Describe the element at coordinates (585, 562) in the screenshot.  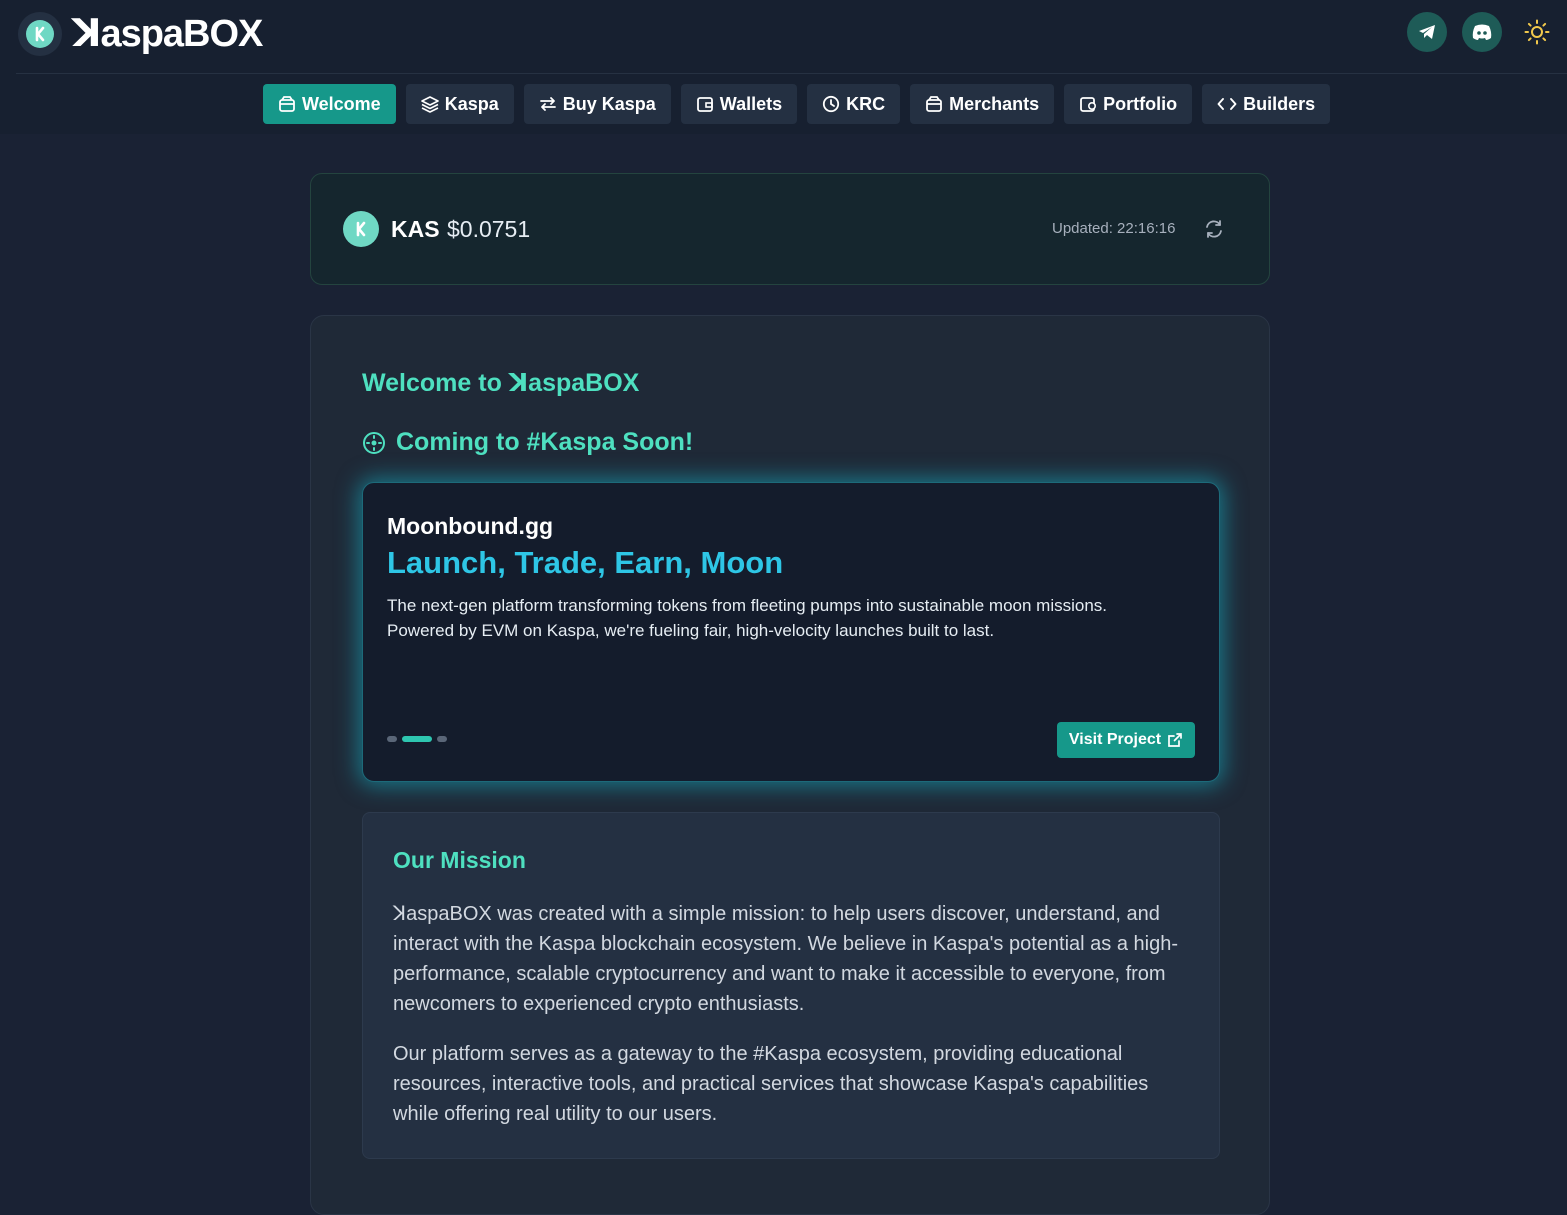
I see `project-tagline: Launch, Trade, Earn, Moon` at that location.